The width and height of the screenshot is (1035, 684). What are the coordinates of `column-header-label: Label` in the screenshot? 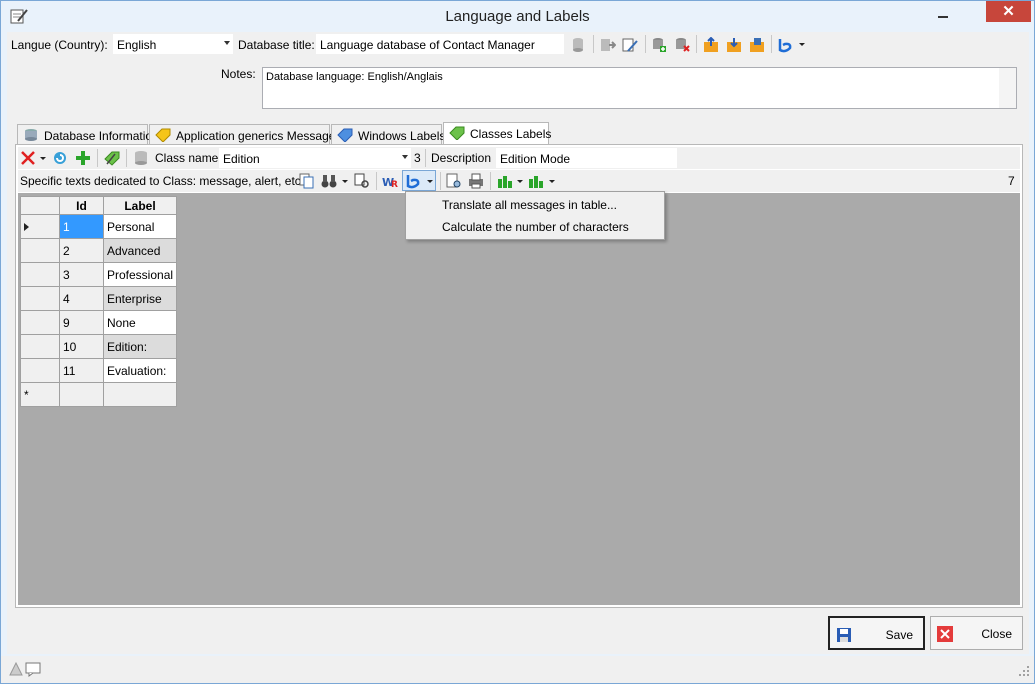 It's located at (140, 205).